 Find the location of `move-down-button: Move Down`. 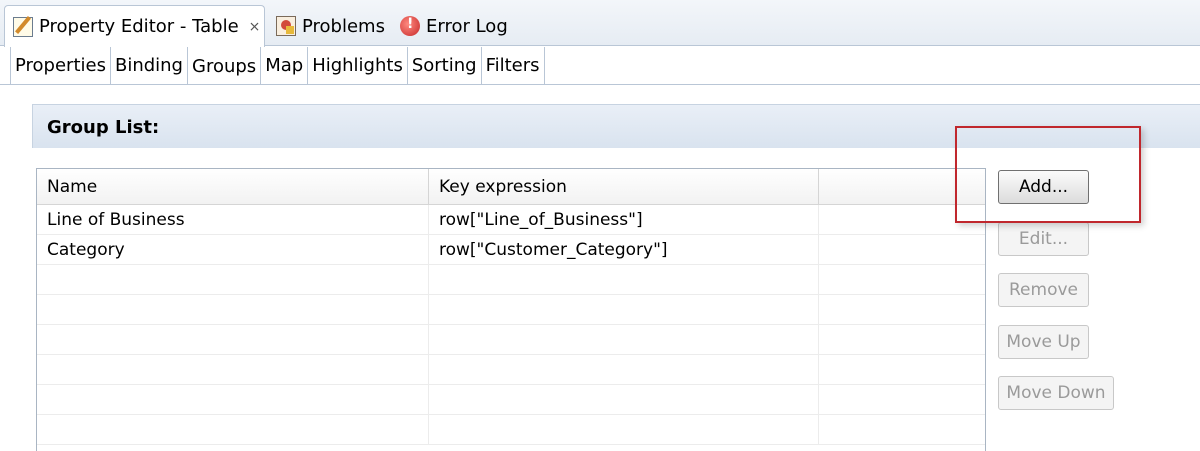

move-down-button: Move Down is located at coordinates (1056, 393).